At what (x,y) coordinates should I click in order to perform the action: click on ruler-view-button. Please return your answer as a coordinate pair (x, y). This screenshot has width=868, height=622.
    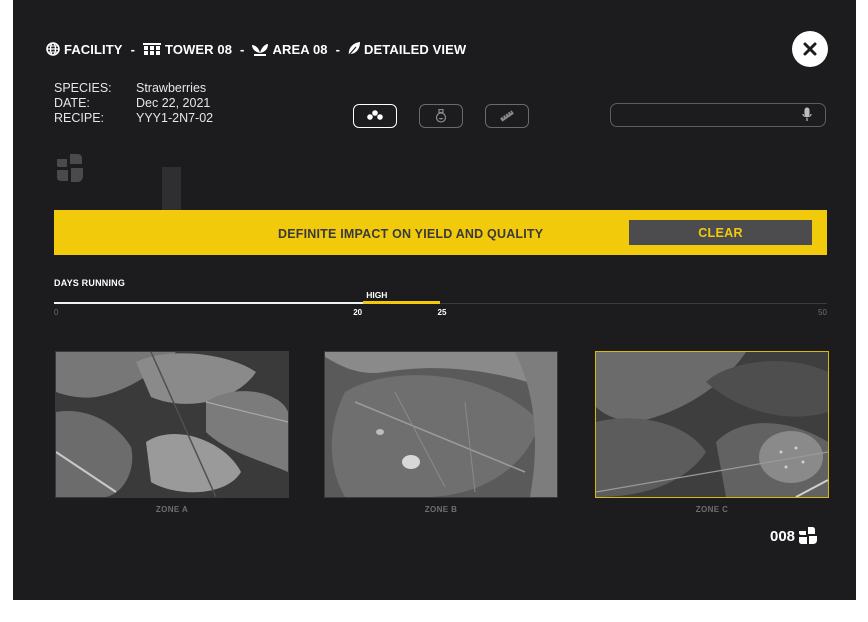
    Looking at the image, I should click on (507, 116).